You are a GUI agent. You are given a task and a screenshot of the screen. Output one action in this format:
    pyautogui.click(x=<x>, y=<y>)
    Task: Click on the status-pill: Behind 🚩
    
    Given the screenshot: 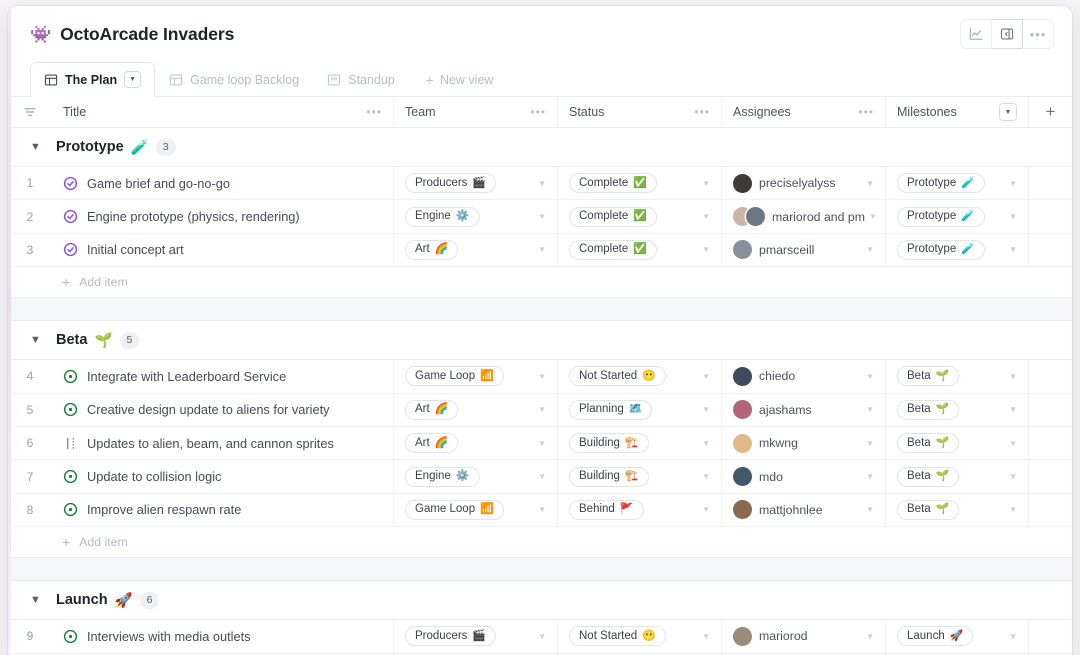 What is the action you would take?
    pyautogui.click(x=606, y=509)
    